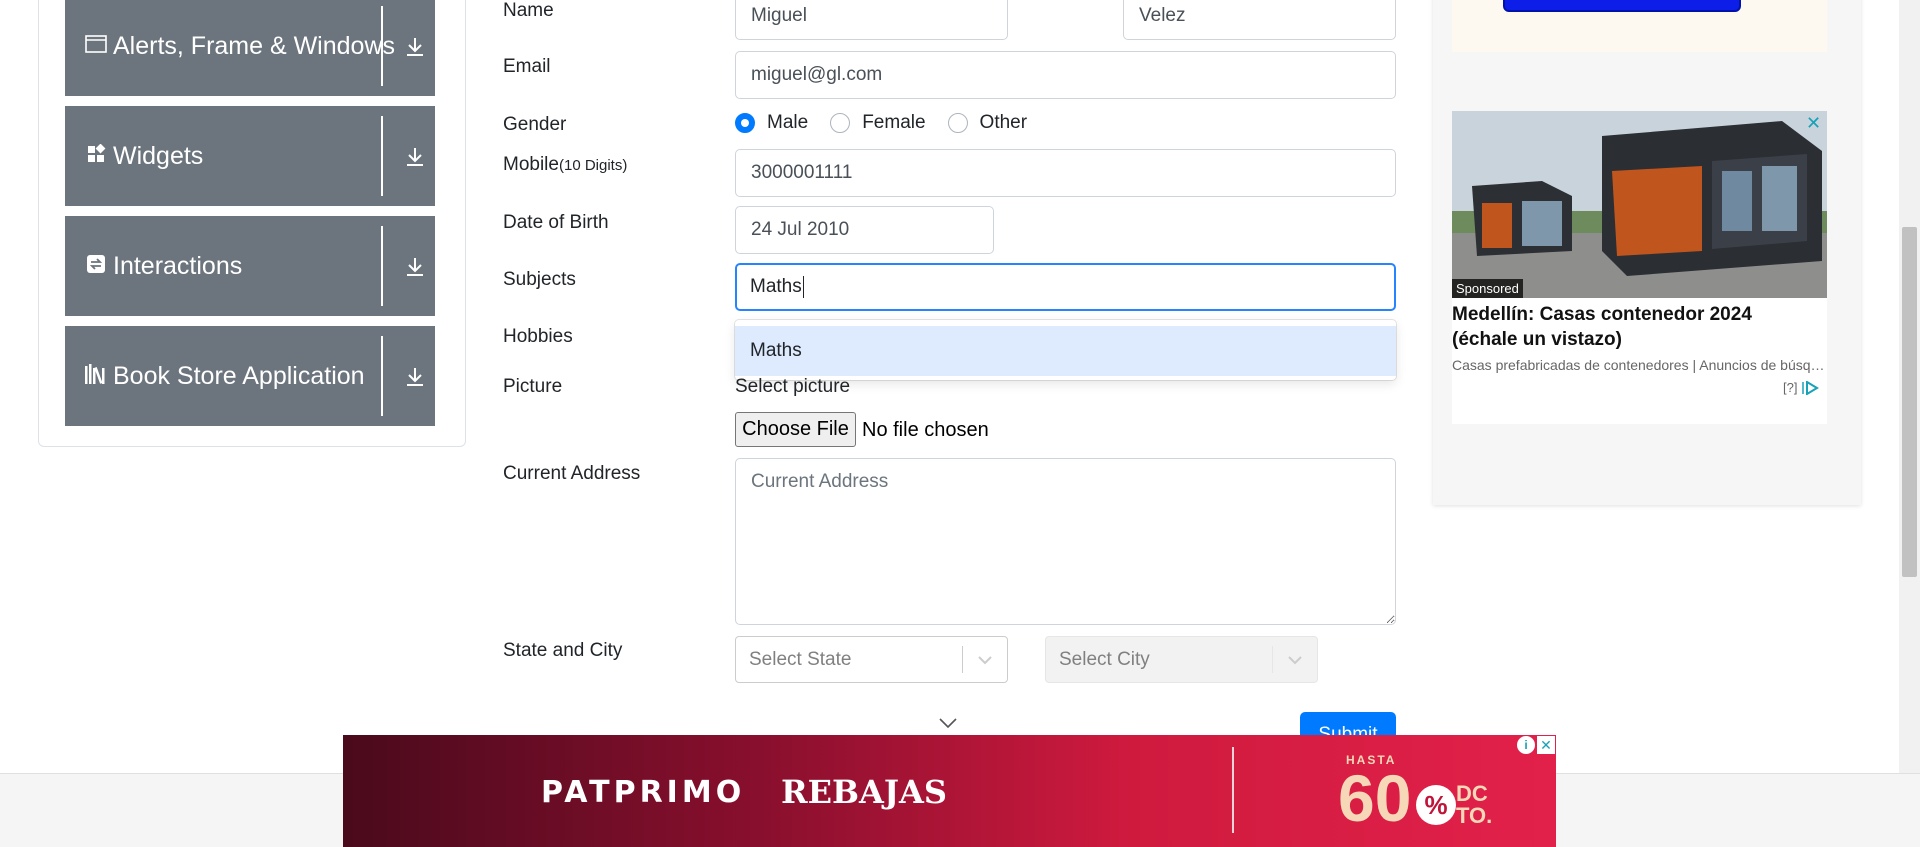  I want to click on current-address-textarea, so click(1065, 541).